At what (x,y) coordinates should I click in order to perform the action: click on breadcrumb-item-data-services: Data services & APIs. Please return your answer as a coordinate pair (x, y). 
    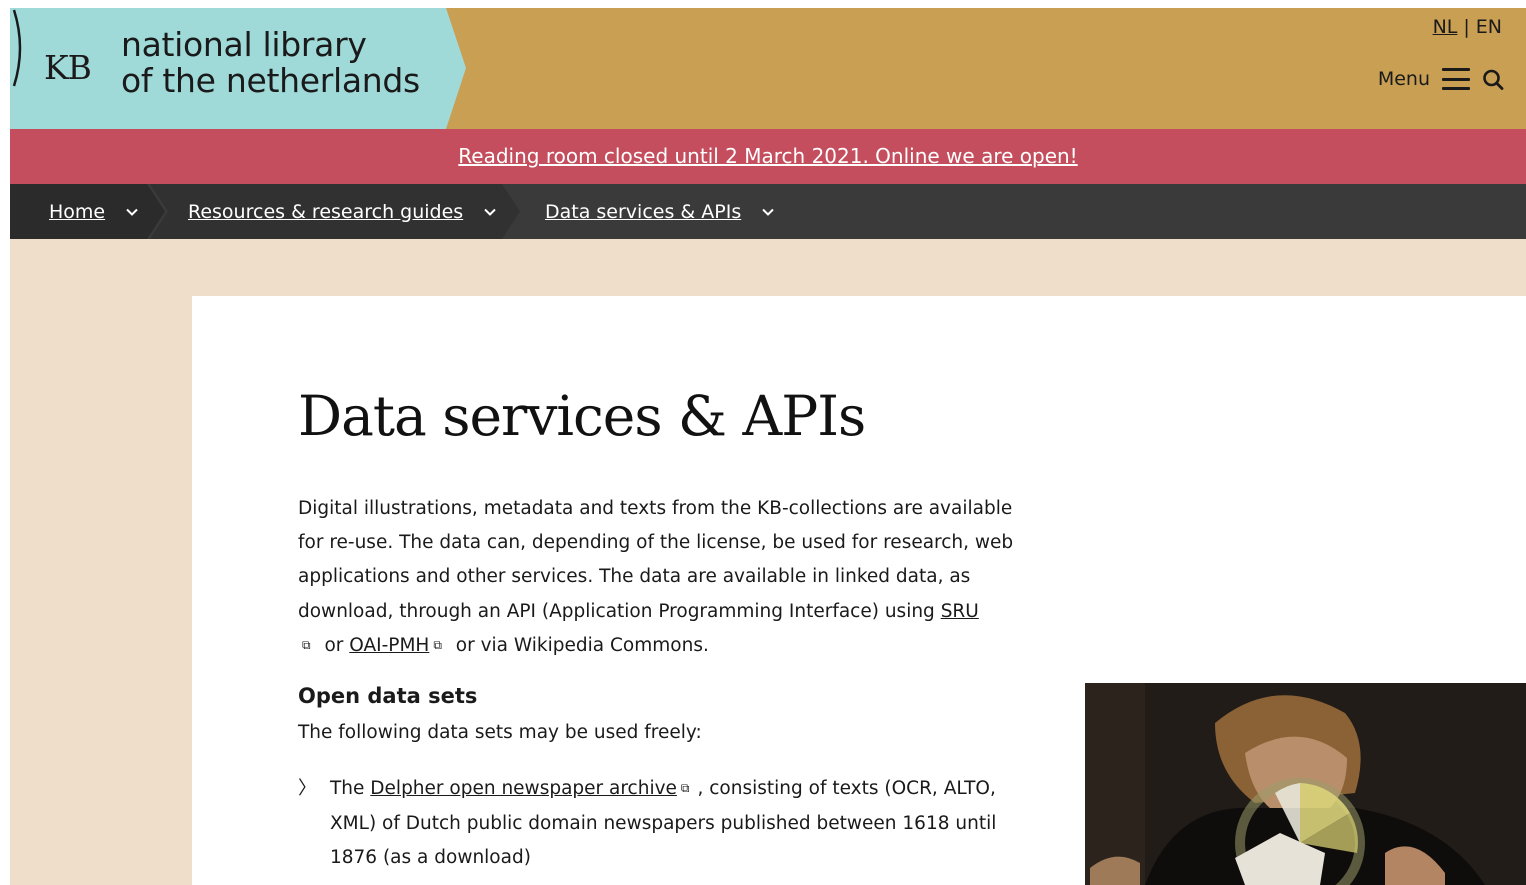
    Looking at the image, I should click on (660, 211).